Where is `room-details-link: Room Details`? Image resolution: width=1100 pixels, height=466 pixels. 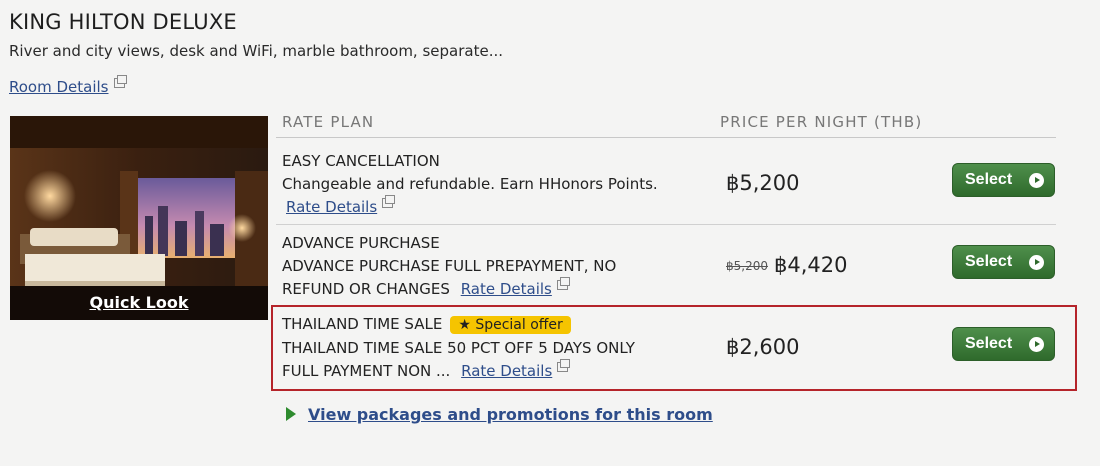 room-details-link: Room Details is located at coordinates (68, 85).